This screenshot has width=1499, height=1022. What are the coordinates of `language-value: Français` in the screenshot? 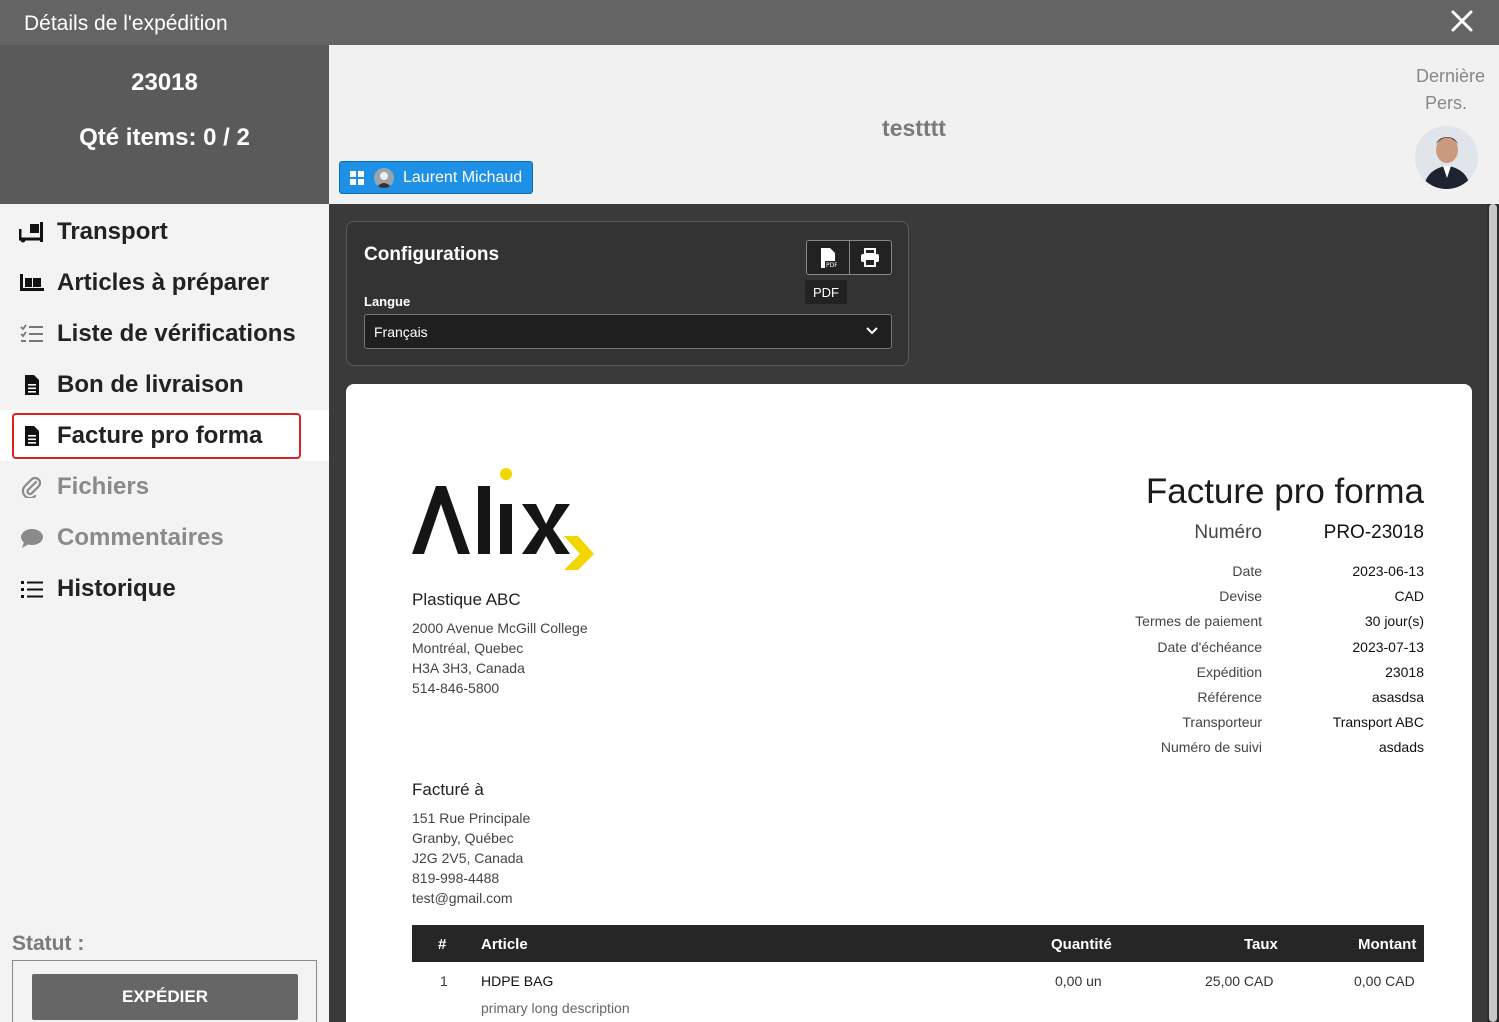 It's located at (401, 331).